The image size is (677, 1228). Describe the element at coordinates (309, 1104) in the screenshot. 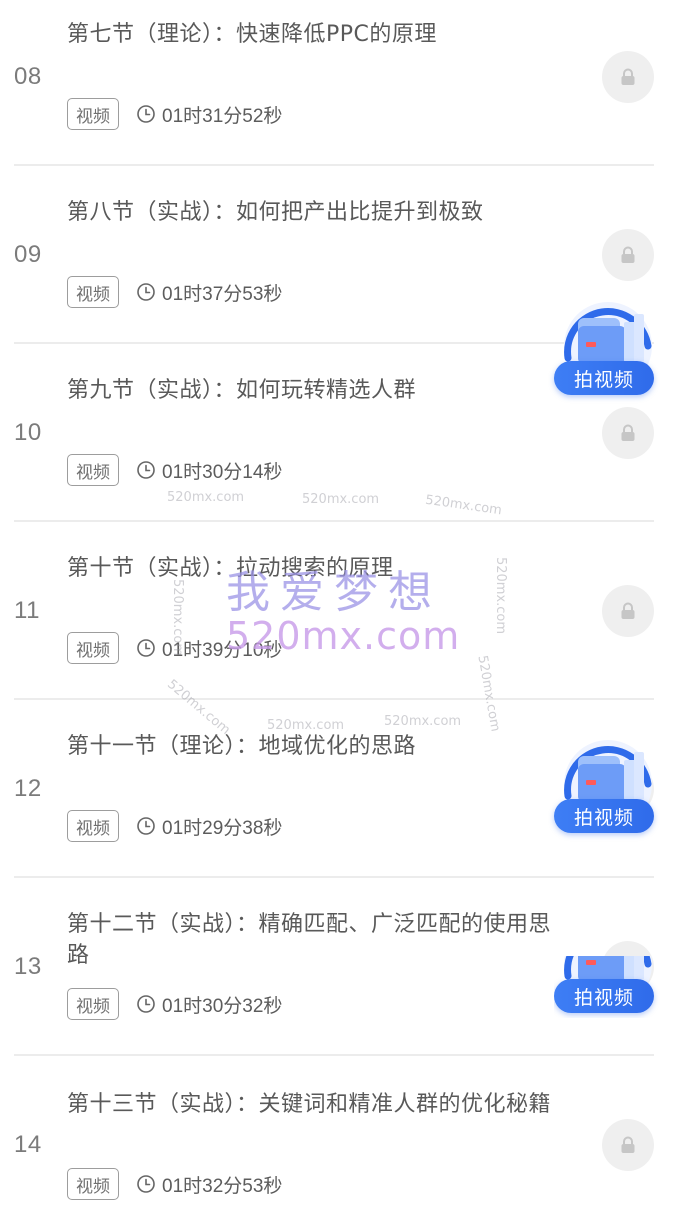

I see `lesson-title: 第十三节（实战）：关键词和精准人群的优化秘籍` at that location.